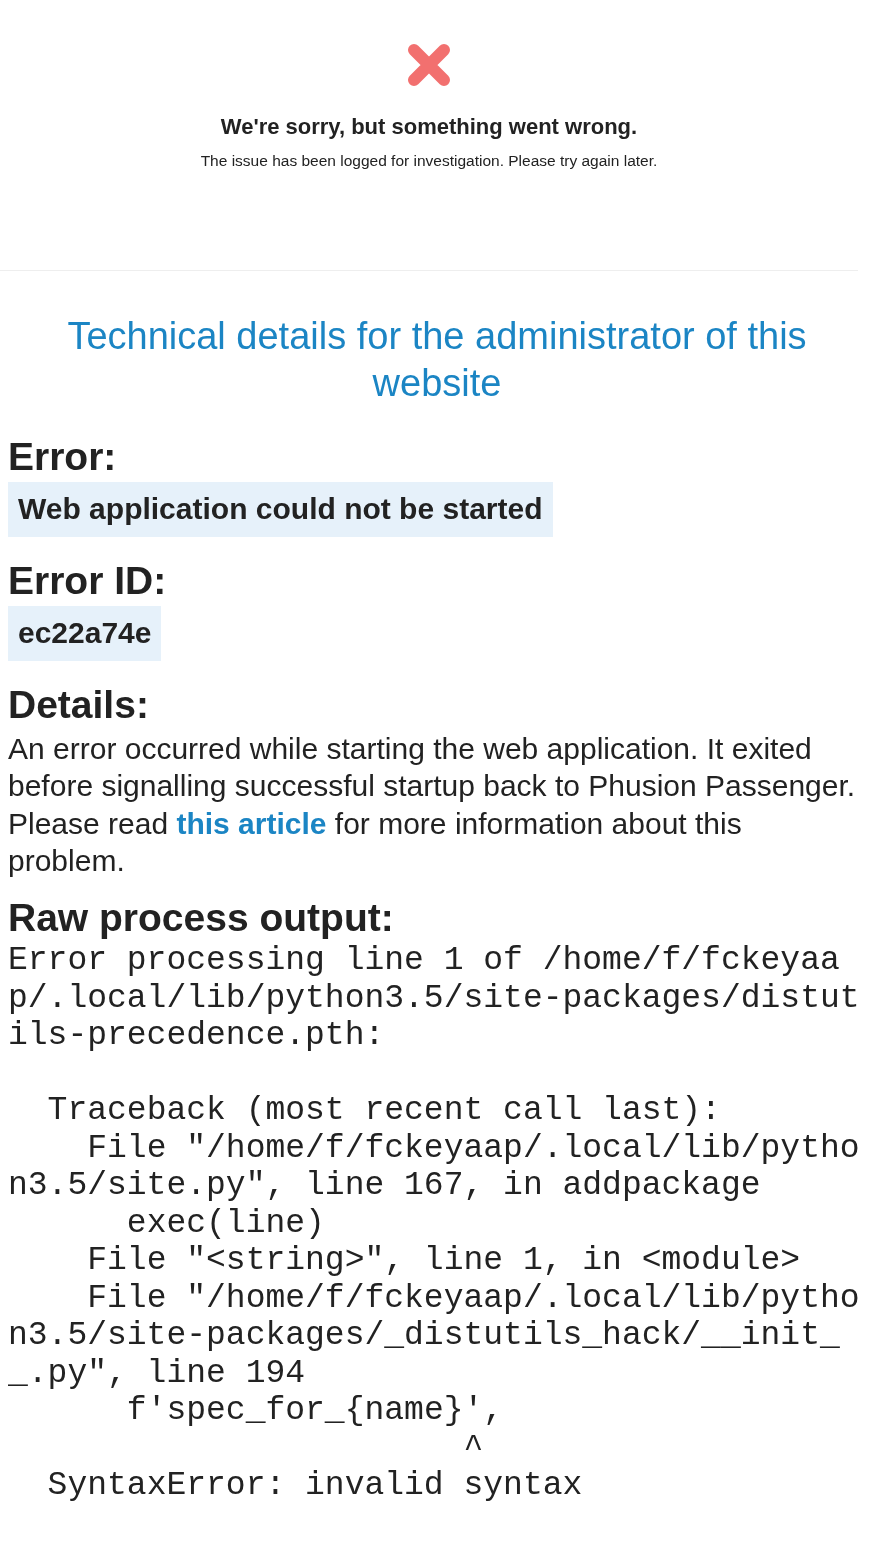 Image resolution: width=874 pixels, height=1555 pixels. What do you see at coordinates (429, 161) in the screenshot?
I see `error-message: The issue has been logged for investigation. Please try again later.` at bounding box center [429, 161].